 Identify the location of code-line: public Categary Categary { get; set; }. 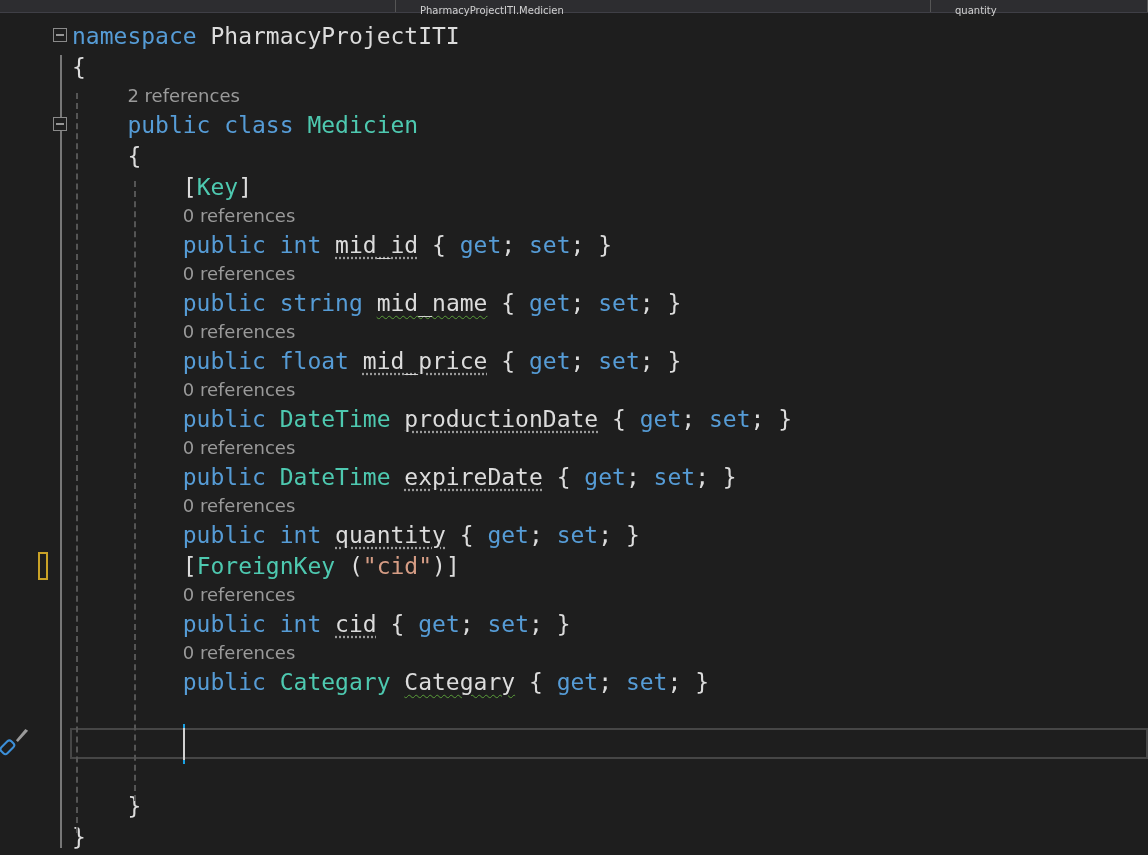
(445, 681).